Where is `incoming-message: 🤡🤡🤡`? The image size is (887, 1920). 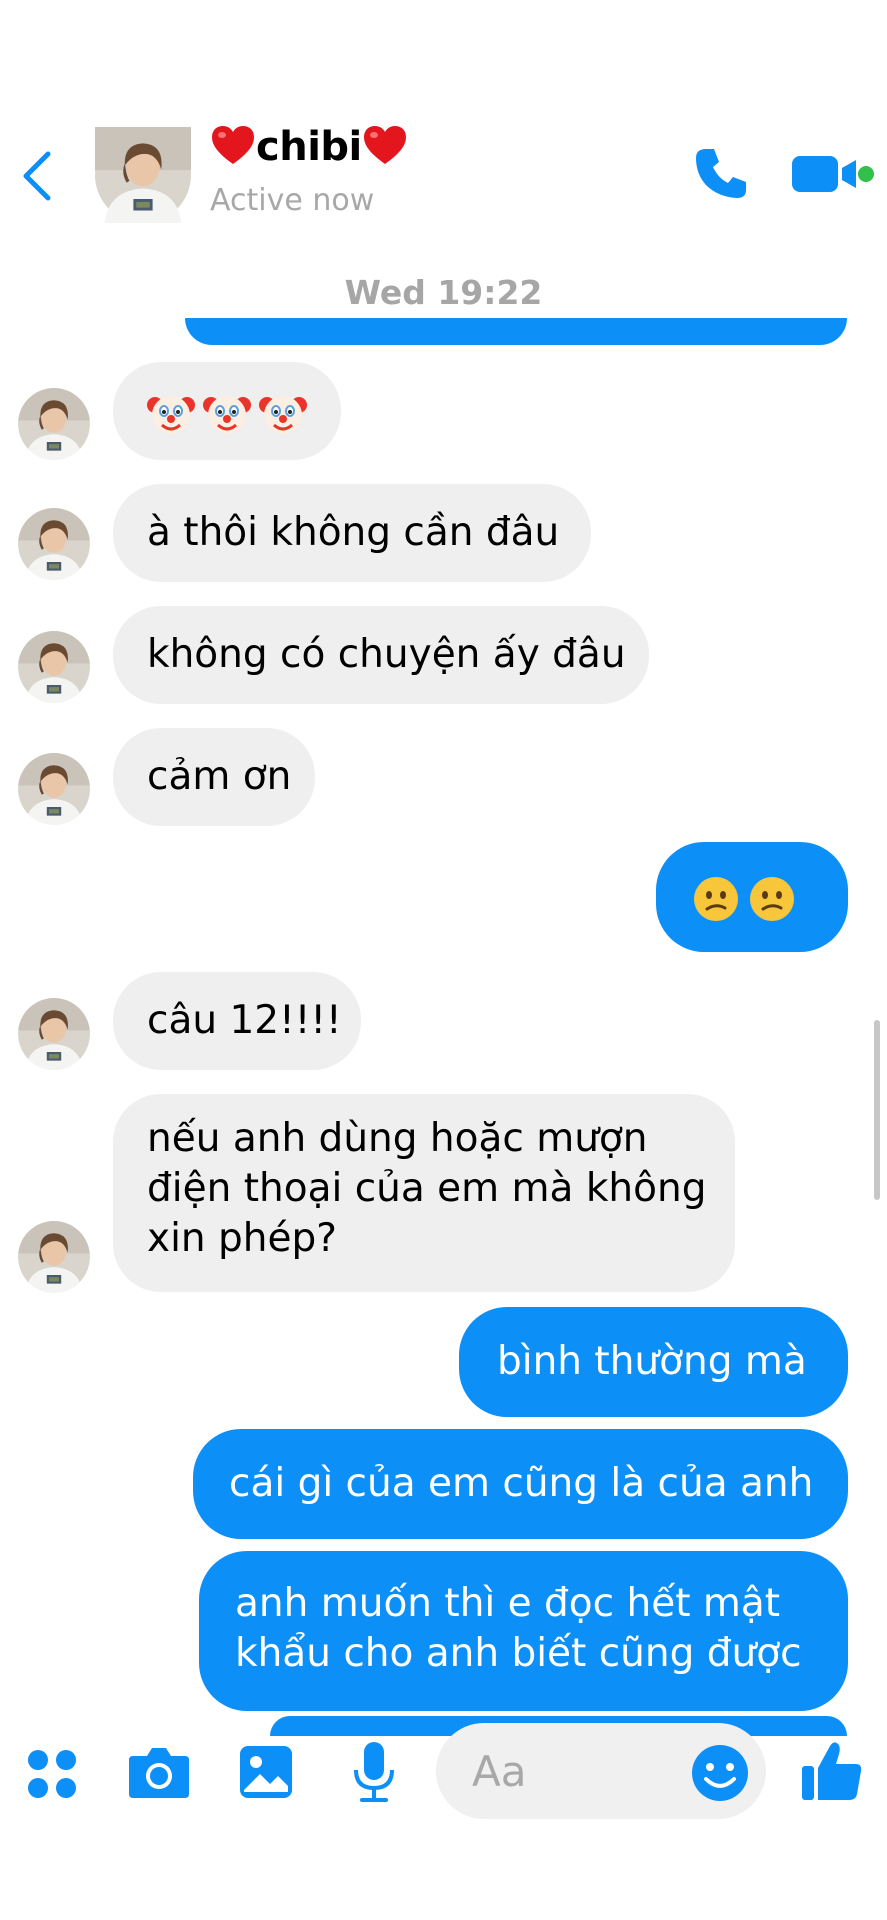 incoming-message: 🤡🤡🤡 is located at coordinates (227, 411).